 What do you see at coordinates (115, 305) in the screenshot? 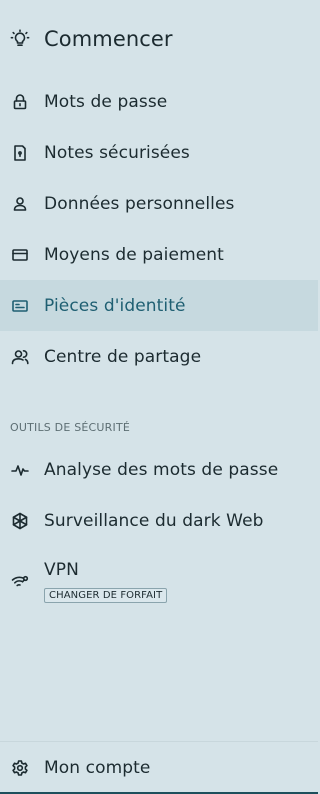
I see `nav-item-label: Pièces d'identité` at bounding box center [115, 305].